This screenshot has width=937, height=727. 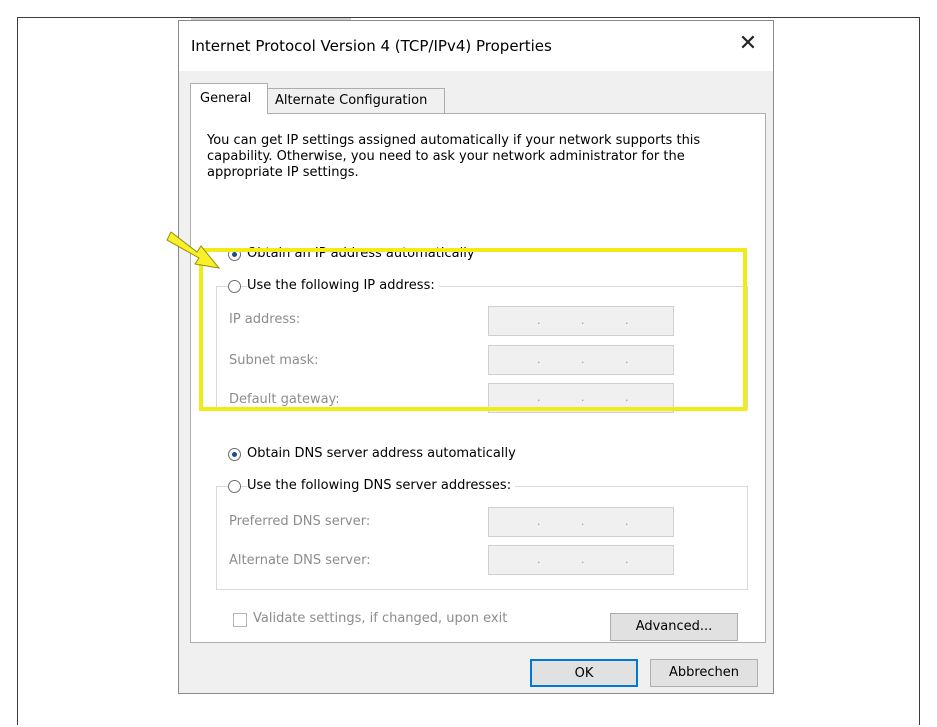 I want to click on ok-button: OK, so click(x=584, y=673).